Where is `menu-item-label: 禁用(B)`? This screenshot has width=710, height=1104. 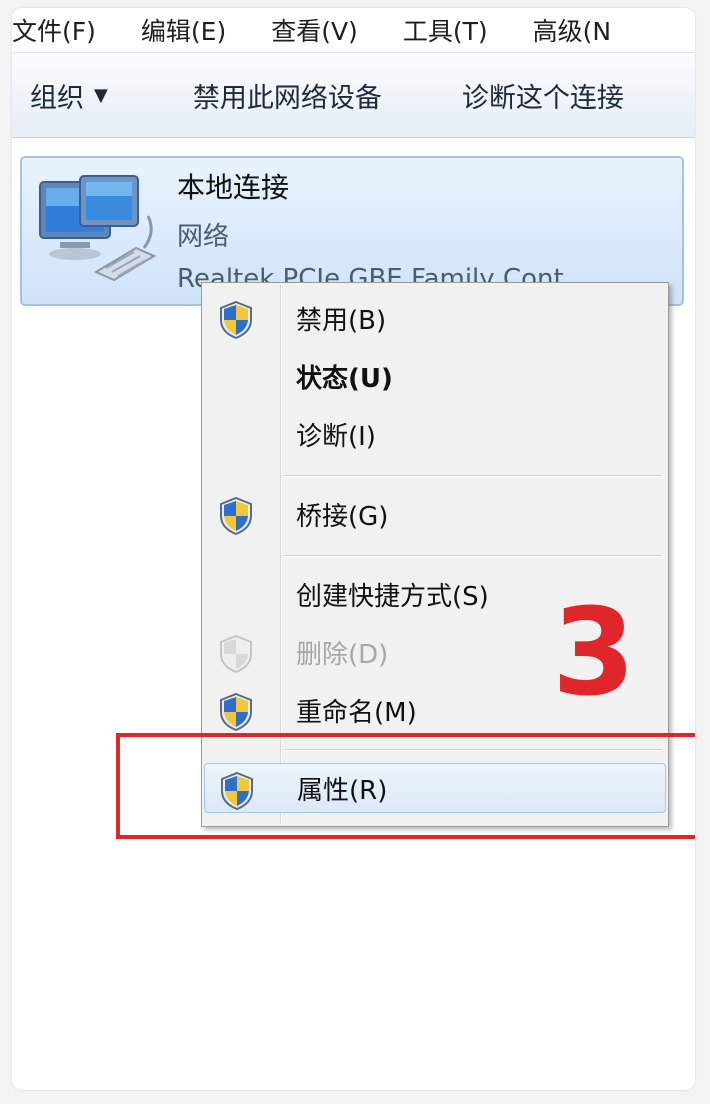
menu-item-label: 禁用(B) is located at coordinates (341, 320).